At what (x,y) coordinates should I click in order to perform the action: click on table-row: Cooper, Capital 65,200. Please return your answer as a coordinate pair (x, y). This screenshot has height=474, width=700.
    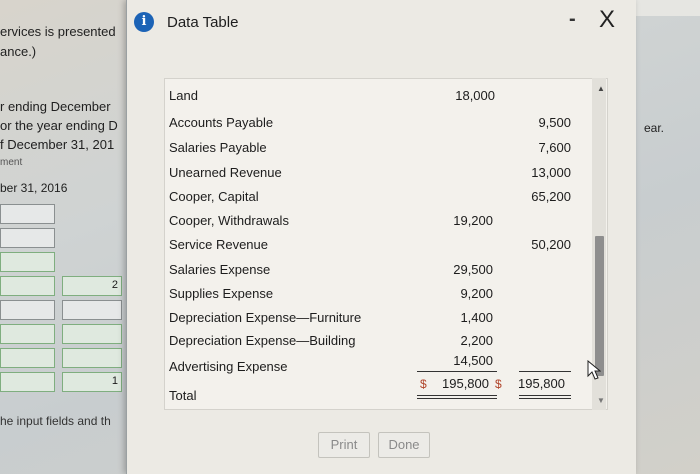
    Looking at the image, I should click on (349, 200).